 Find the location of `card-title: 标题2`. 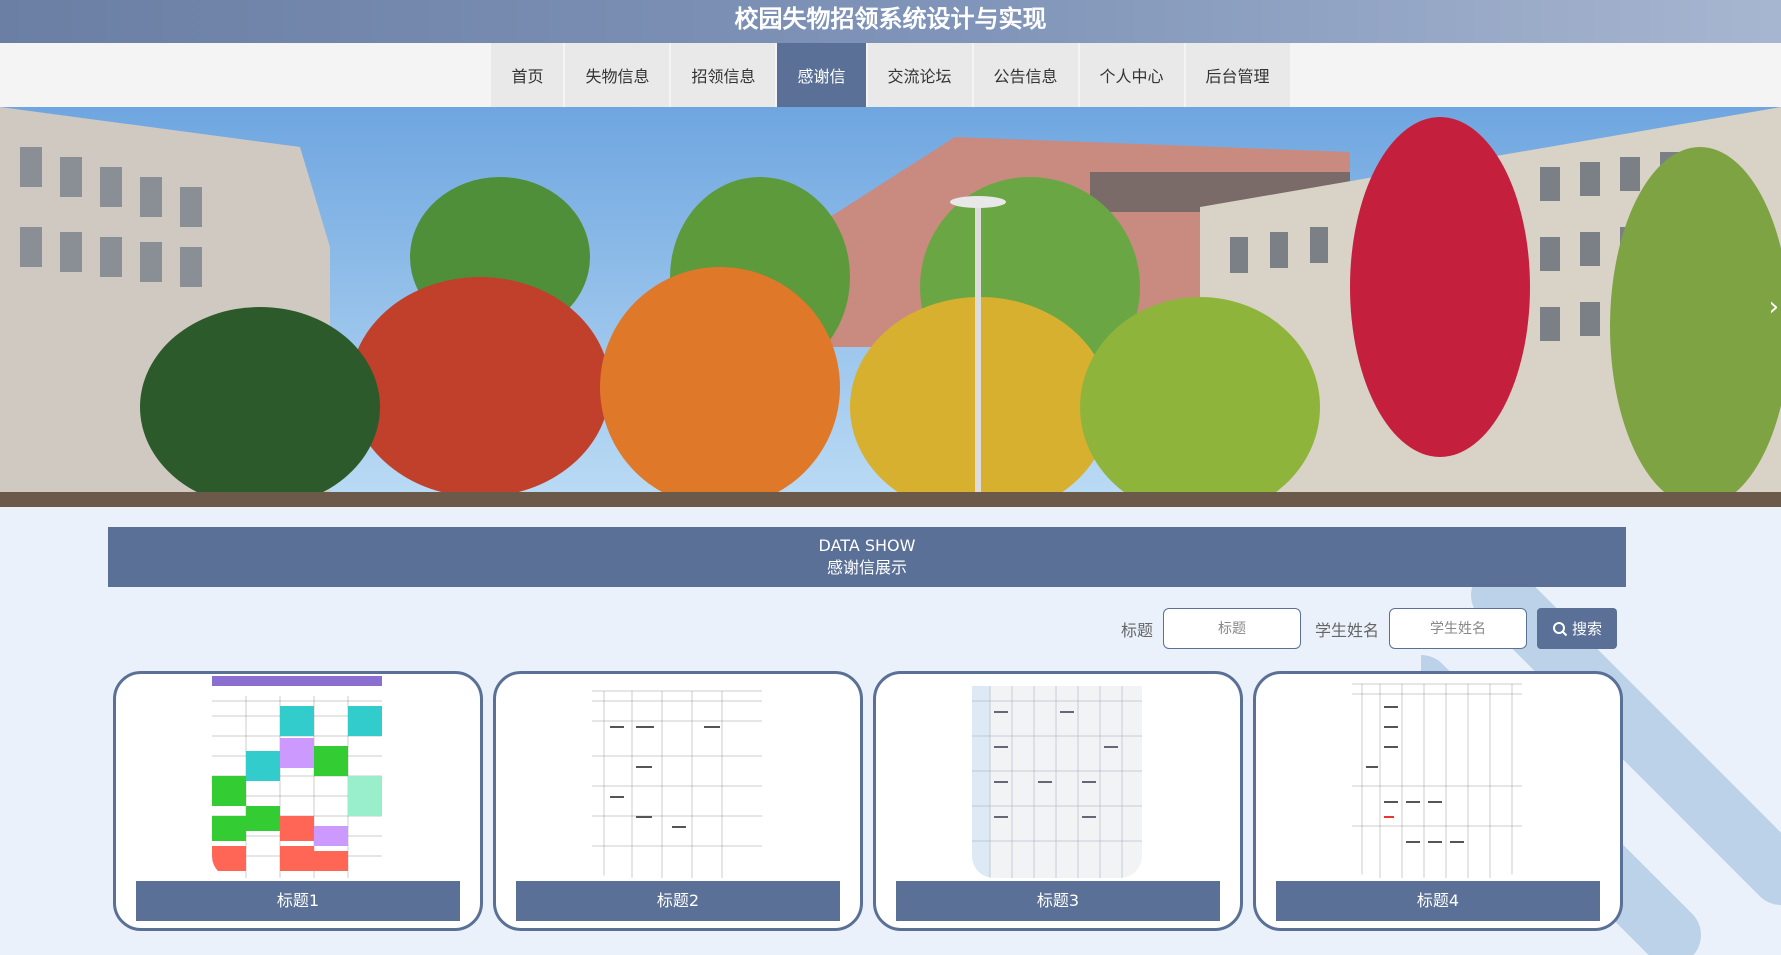

card-title: 标题2 is located at coordinates (678, 901).